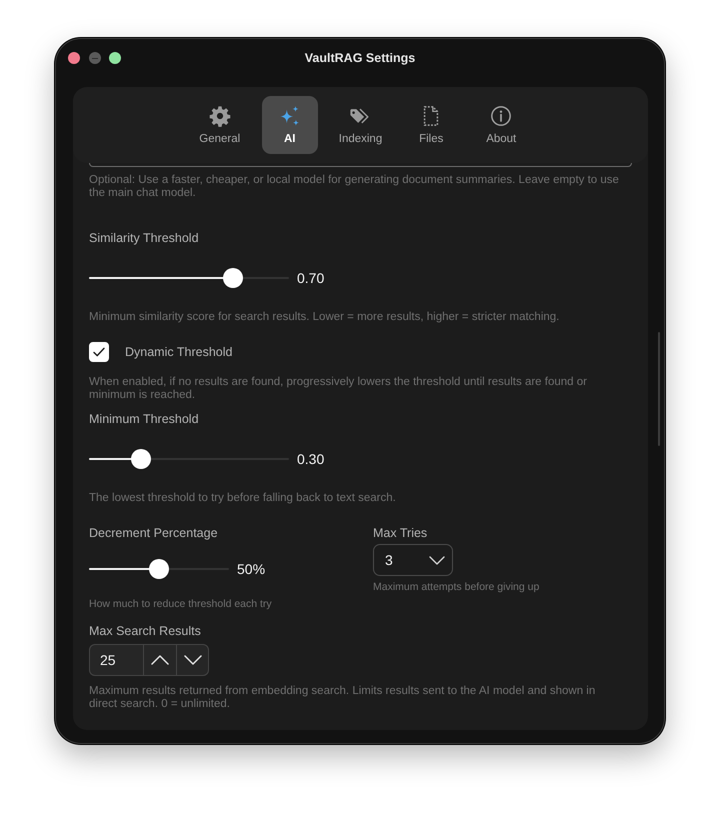  Describe the element at coordinates (354, 187) in the screenshot. I see `help-text: Optional: Use a faster, cheaper, or local model for generating document summaries. Leave empty to use the main chat model.` at that location.